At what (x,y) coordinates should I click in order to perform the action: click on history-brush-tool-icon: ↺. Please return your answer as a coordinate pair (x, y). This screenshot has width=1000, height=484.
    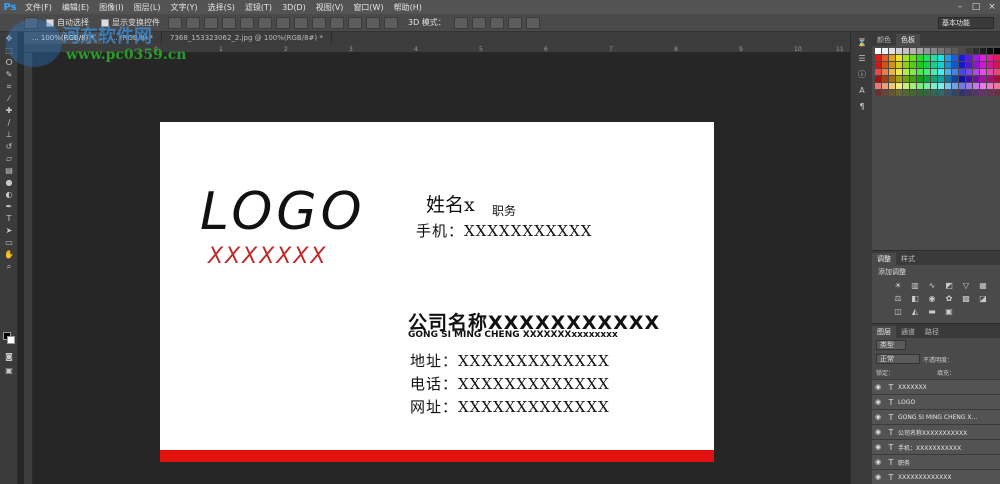
    Looking at the image, I should click on (9, 147).